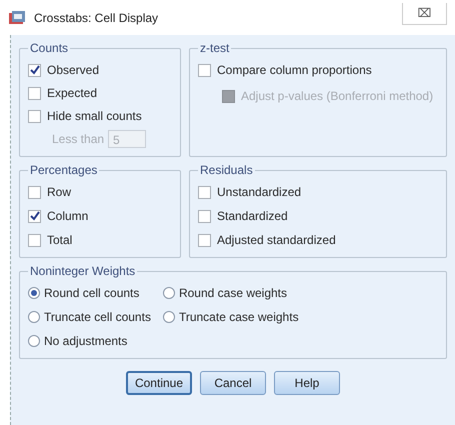 The image size is (455, 425). Describe the element at coordinates (238, 317) in the screenshot. I see `radio-label: Truncate case weights` at that location.